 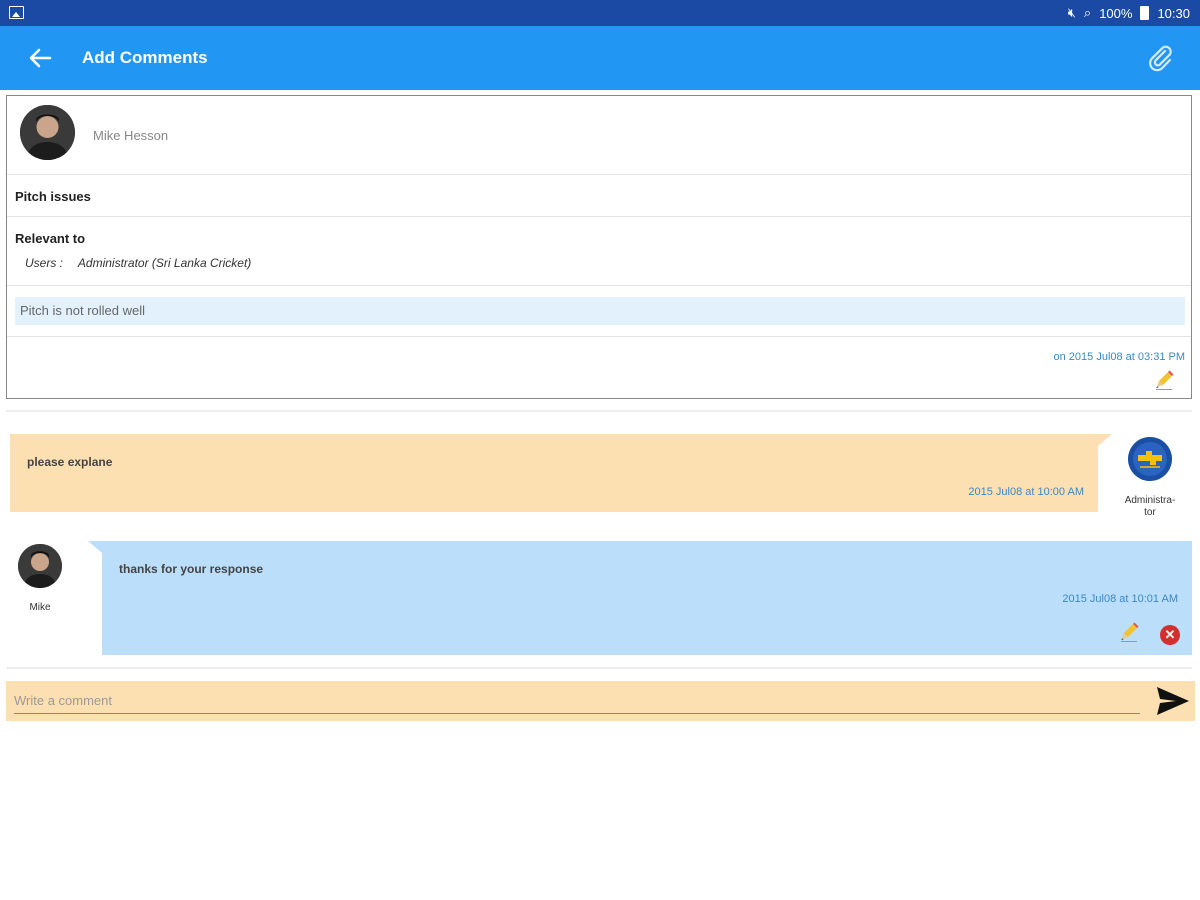 What do you see at coordinates (577, 700) in the screenshot?
I see `comment-input` at bounding box center [577, 700].